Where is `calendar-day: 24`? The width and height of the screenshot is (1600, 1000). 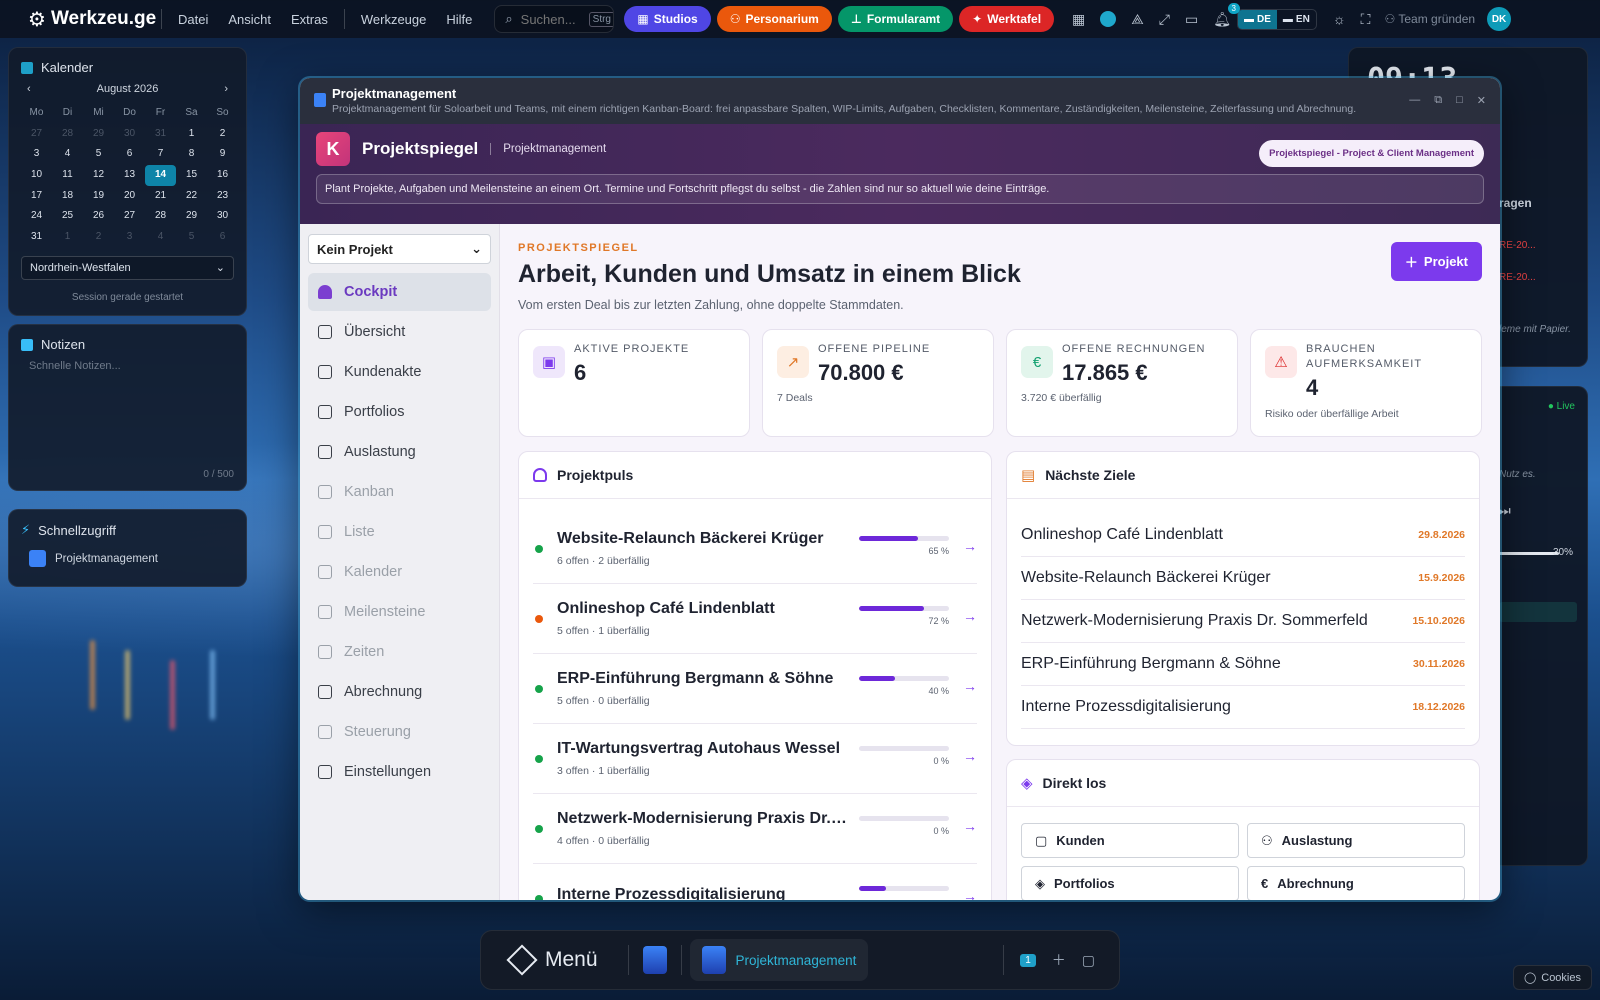
calendar-day: 24 is located at coordinates (36, 216).